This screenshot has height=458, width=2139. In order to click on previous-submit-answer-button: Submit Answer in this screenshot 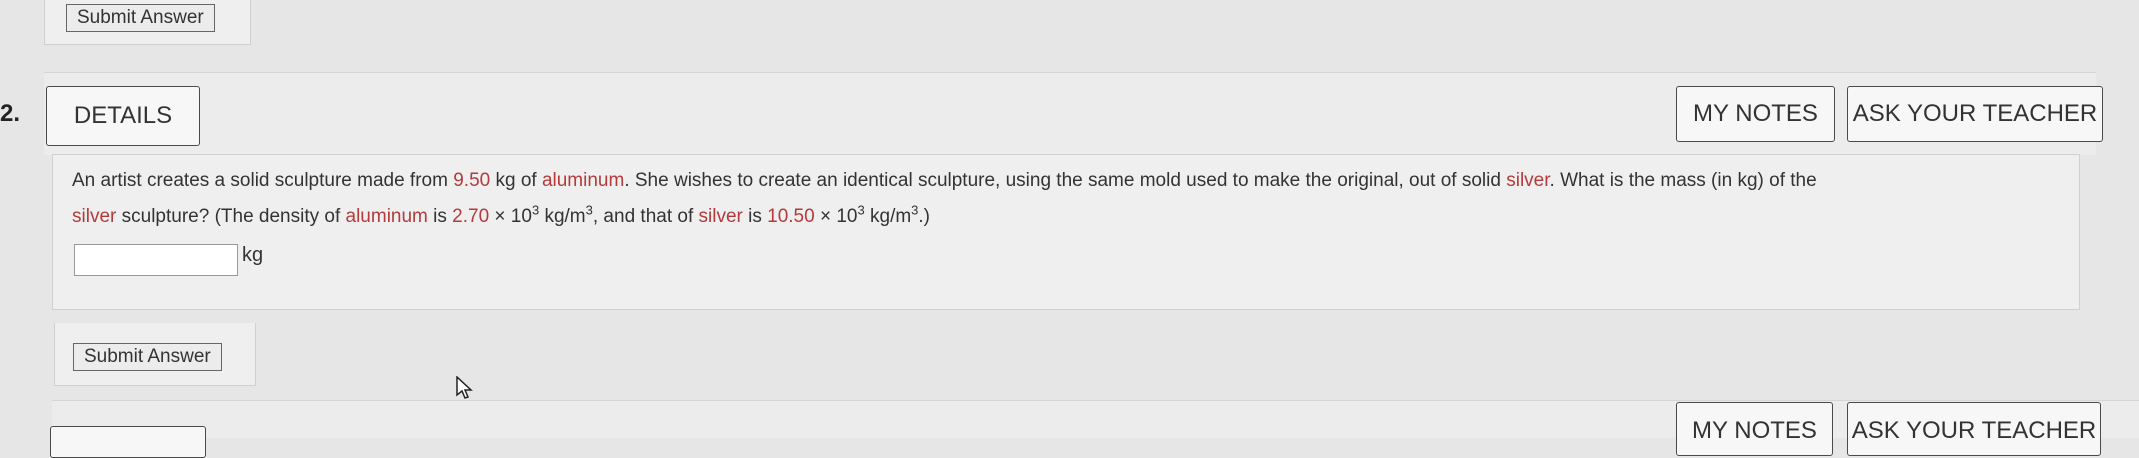, I will do `click(140, 18)`.